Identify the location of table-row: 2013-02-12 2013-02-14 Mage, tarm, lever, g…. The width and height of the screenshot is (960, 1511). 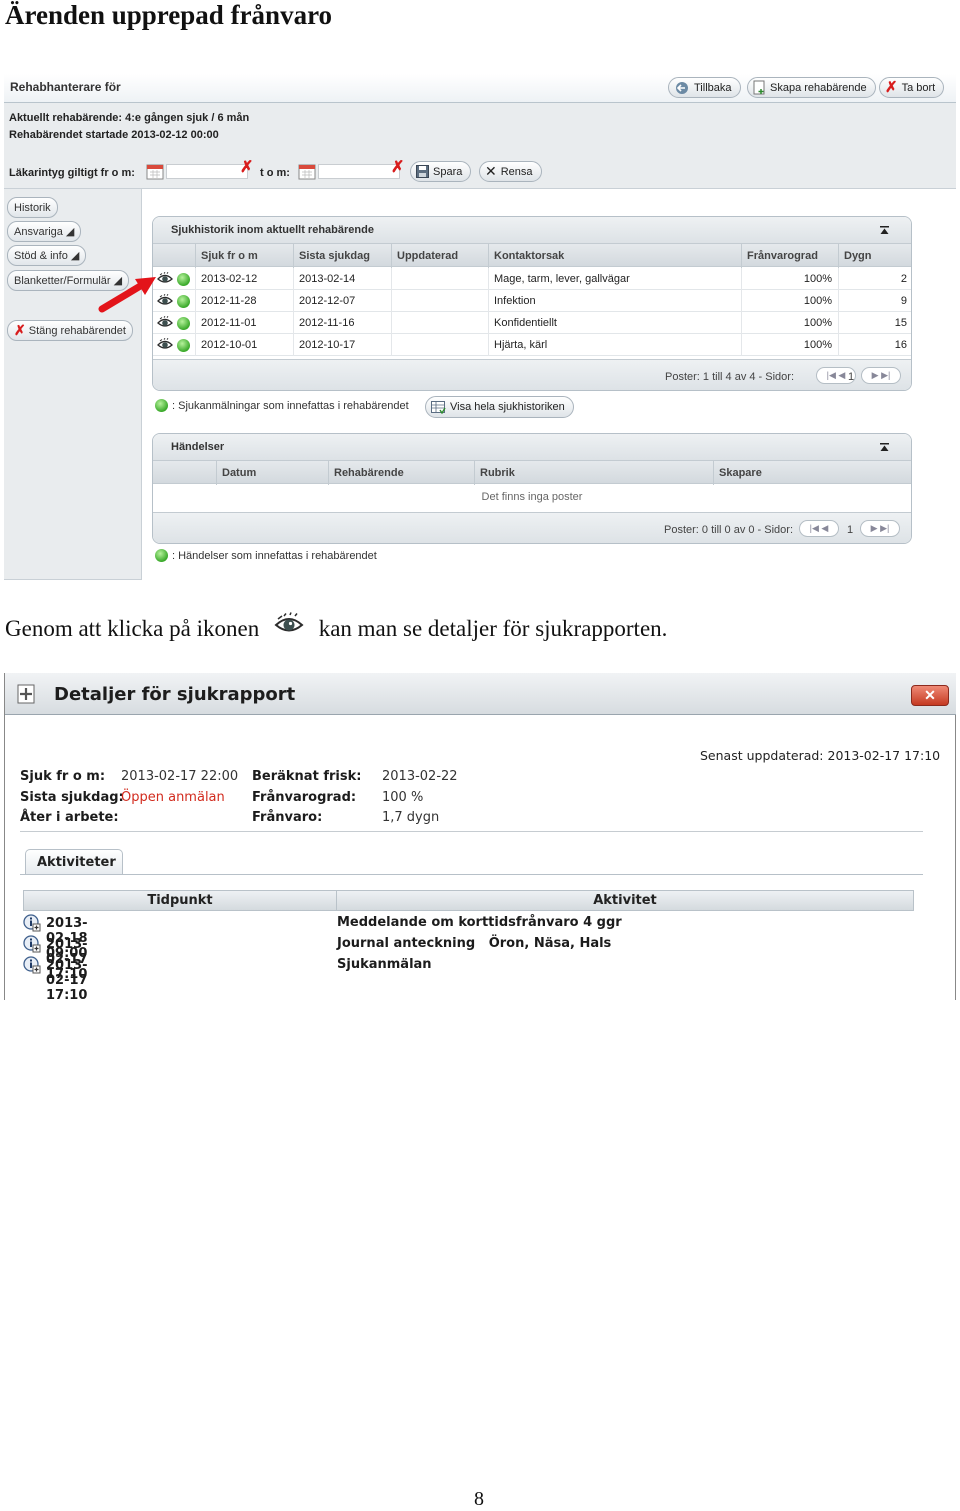
(532, 279).